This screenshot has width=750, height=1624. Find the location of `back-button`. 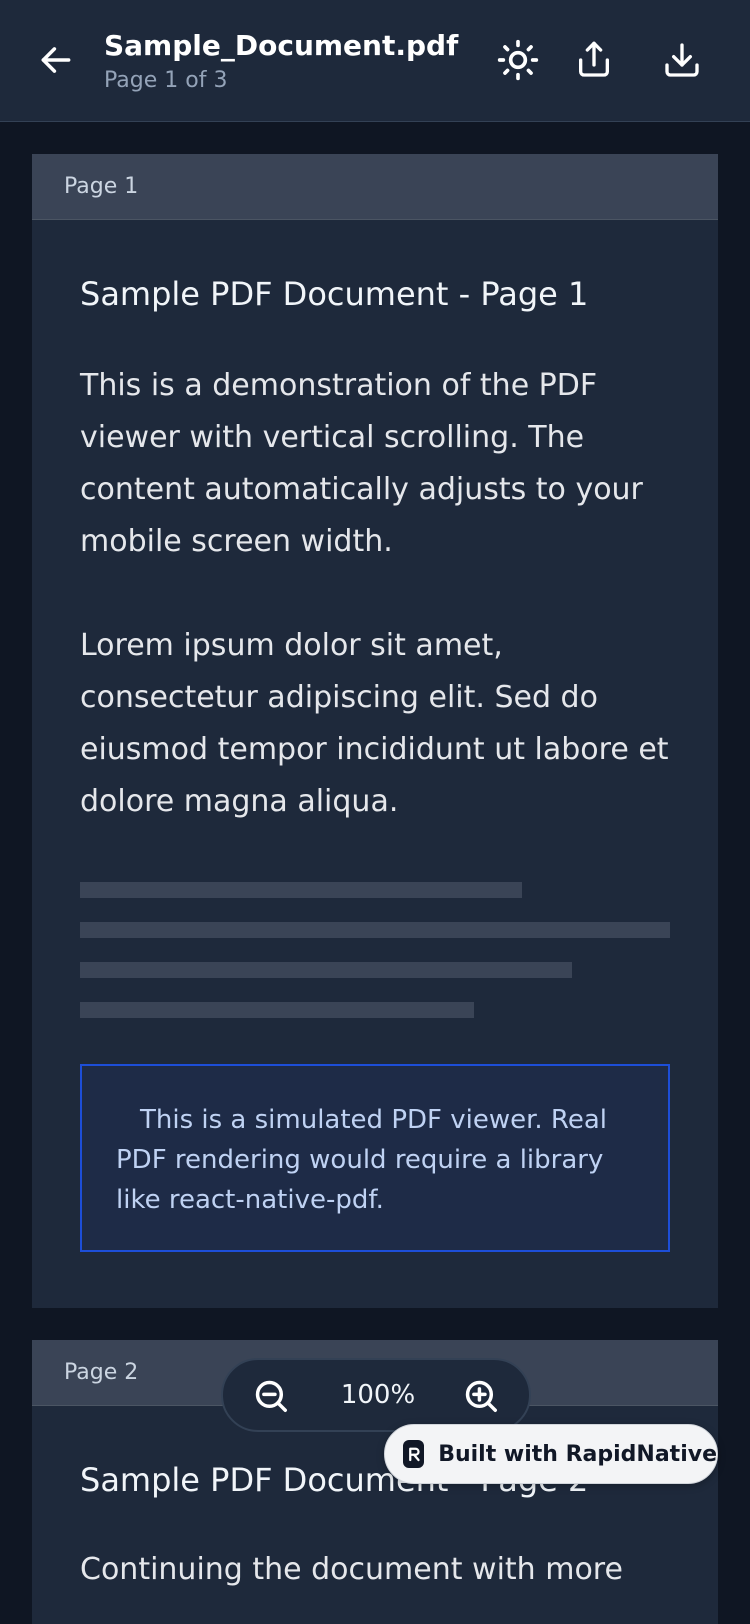

back-button is located at coordinates (56, 60).